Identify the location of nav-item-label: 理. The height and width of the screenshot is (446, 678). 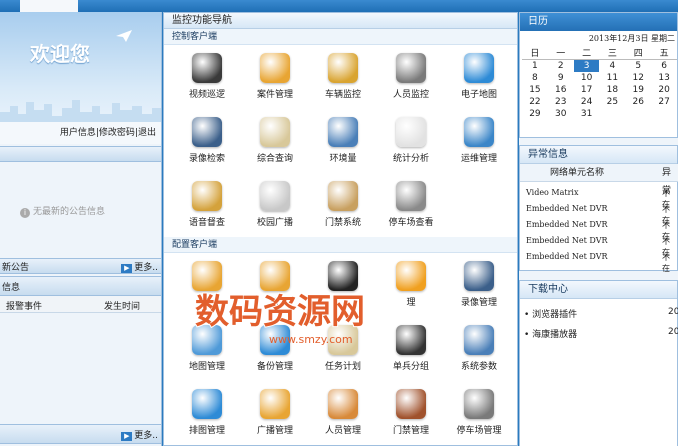
(411, 303).